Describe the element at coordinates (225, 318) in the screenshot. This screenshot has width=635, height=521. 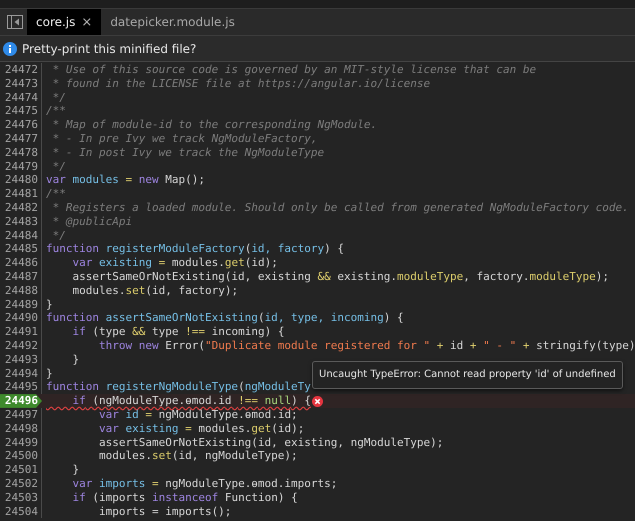
I see `code-line: function assertSameOrNotExisting(id, type, incoming) {` at that location.